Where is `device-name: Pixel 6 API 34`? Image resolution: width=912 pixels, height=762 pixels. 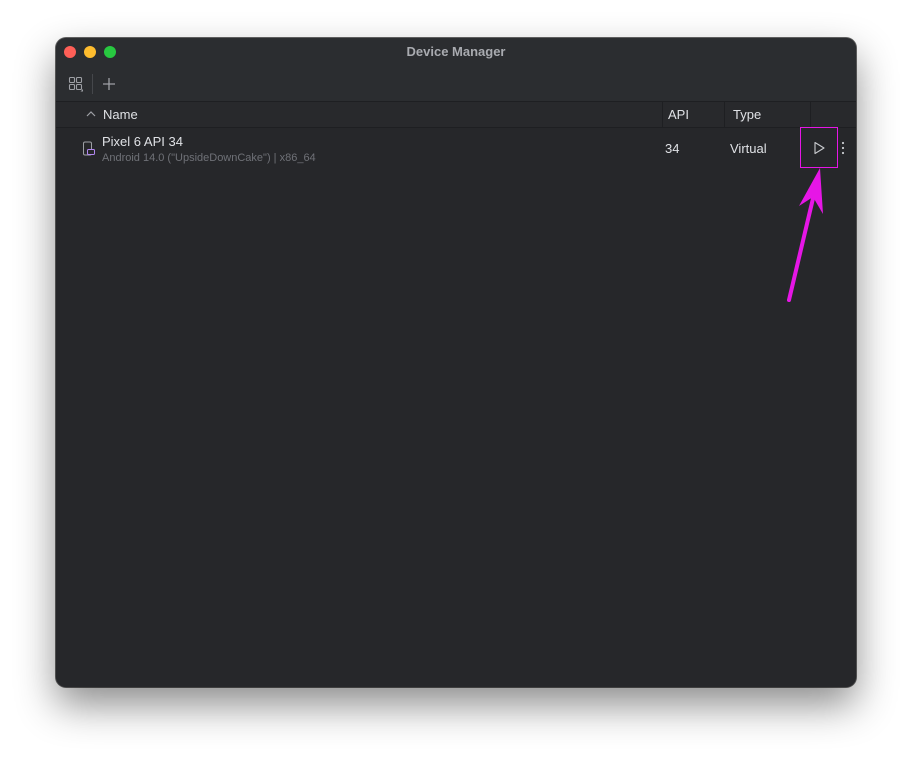
device-name: Pixel 6 API 34 is located at coordinates (142, 141).